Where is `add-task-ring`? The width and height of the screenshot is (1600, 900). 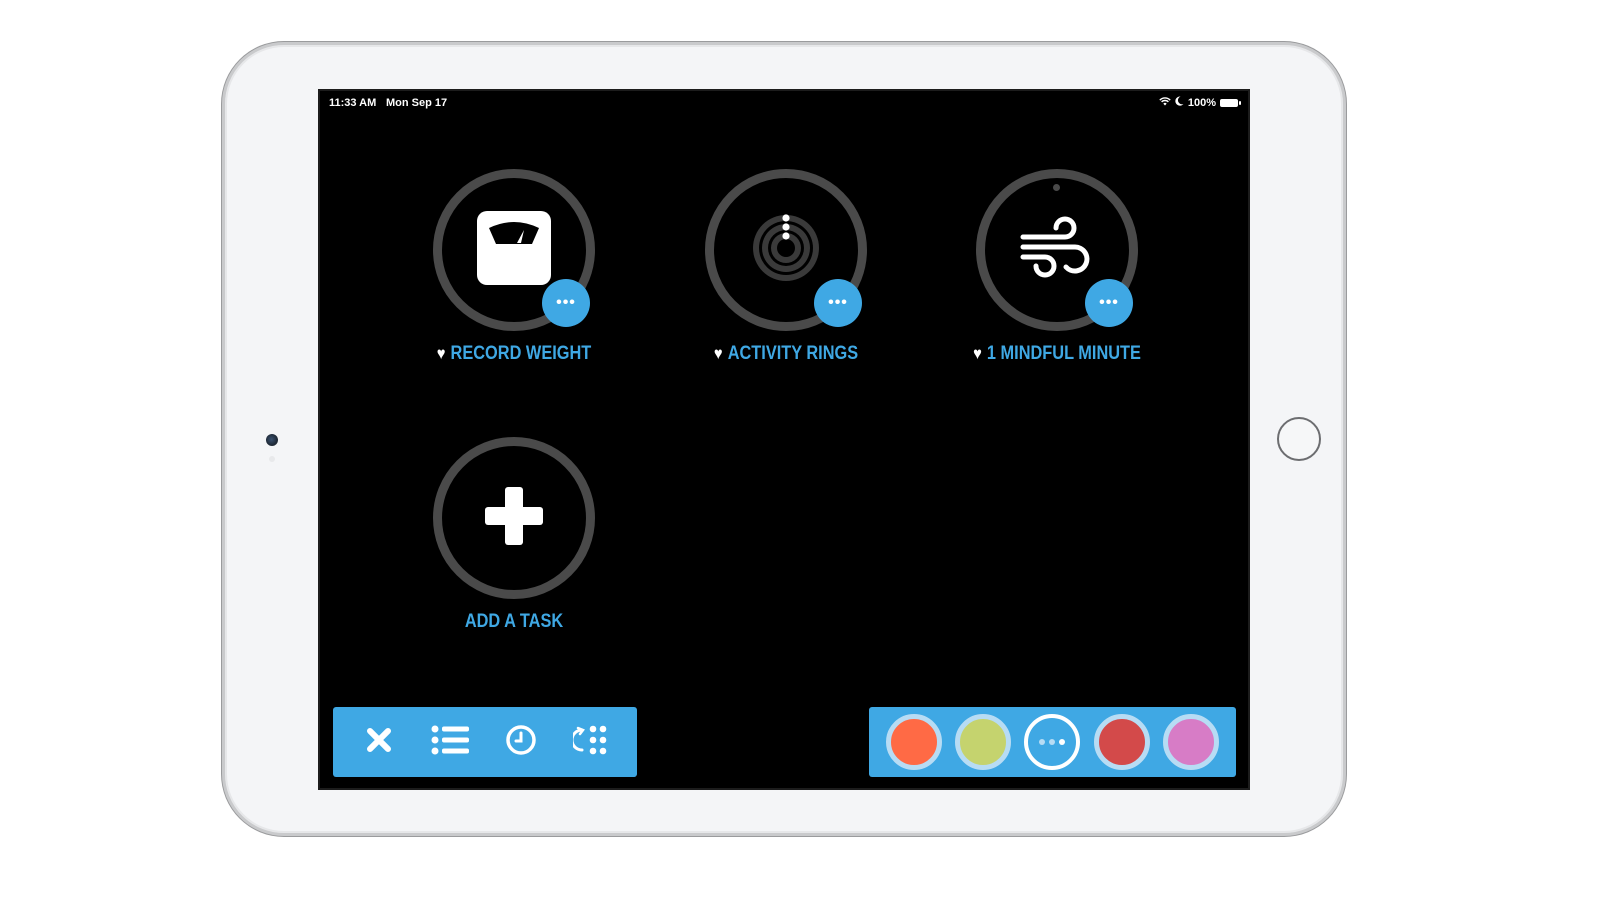 add-task-ring is located at coordinates (514, 518).